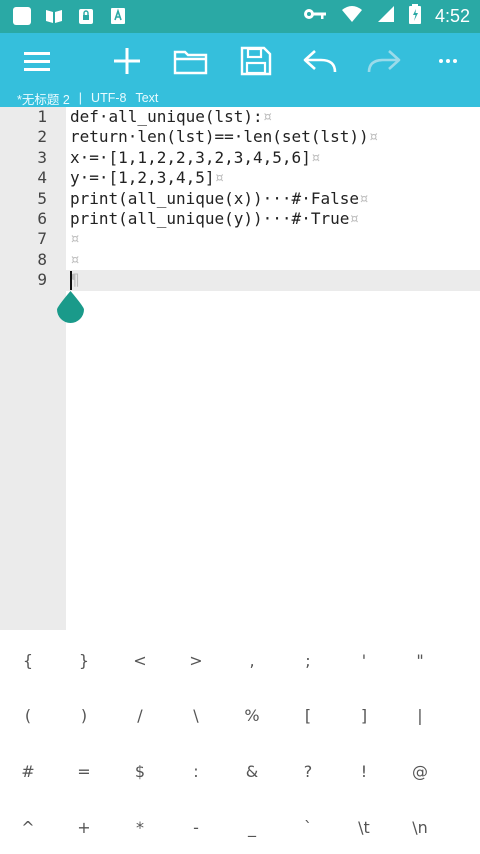 The height and width of the screenshot is (854, 480). What do you see at coordinates (240, 260) in the screenshot?
I see `code-line: 8 ¤` at bounding box center [240, 260].